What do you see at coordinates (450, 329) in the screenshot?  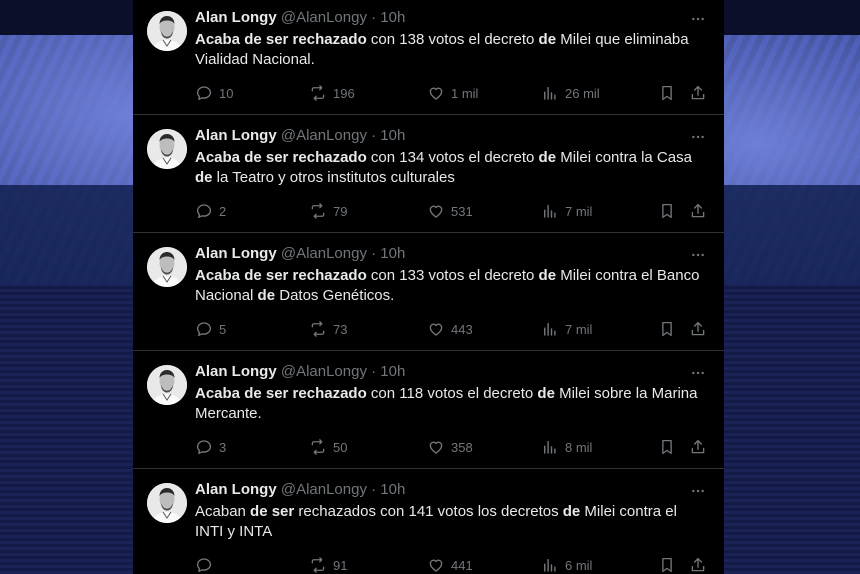 I see `like-button: 443` at bounding box center [450, 329].